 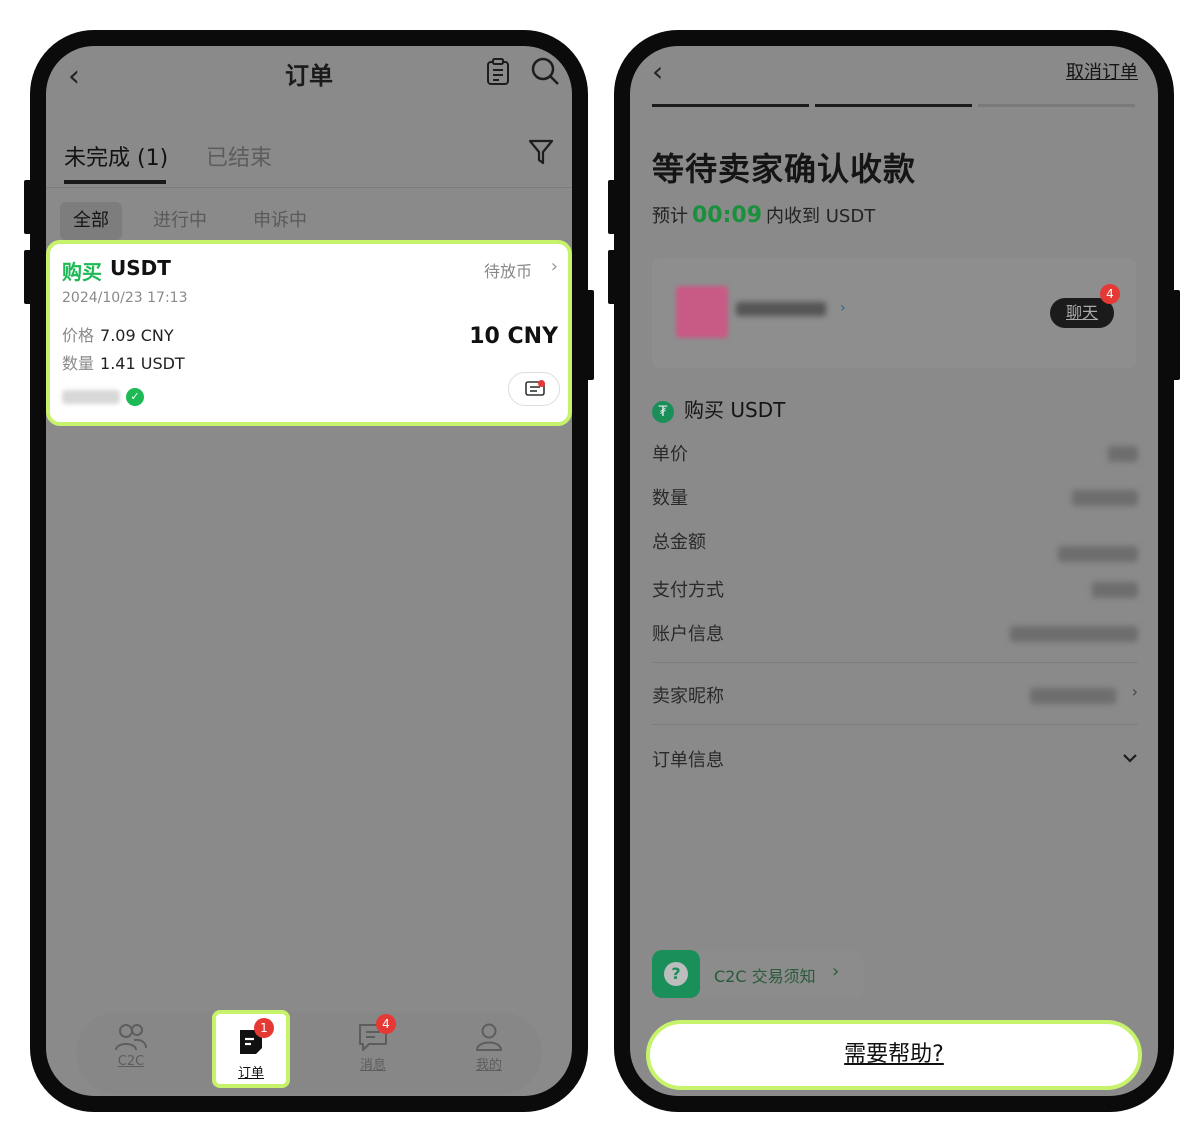 I want to click on nav-messages: 消息 4, so click(x=373, y=1043).